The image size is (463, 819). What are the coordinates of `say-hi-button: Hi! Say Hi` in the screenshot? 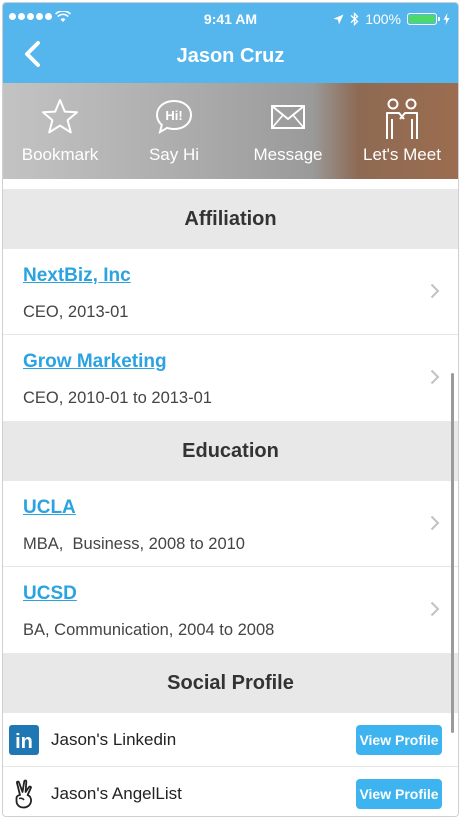 It's located at (174, 131).